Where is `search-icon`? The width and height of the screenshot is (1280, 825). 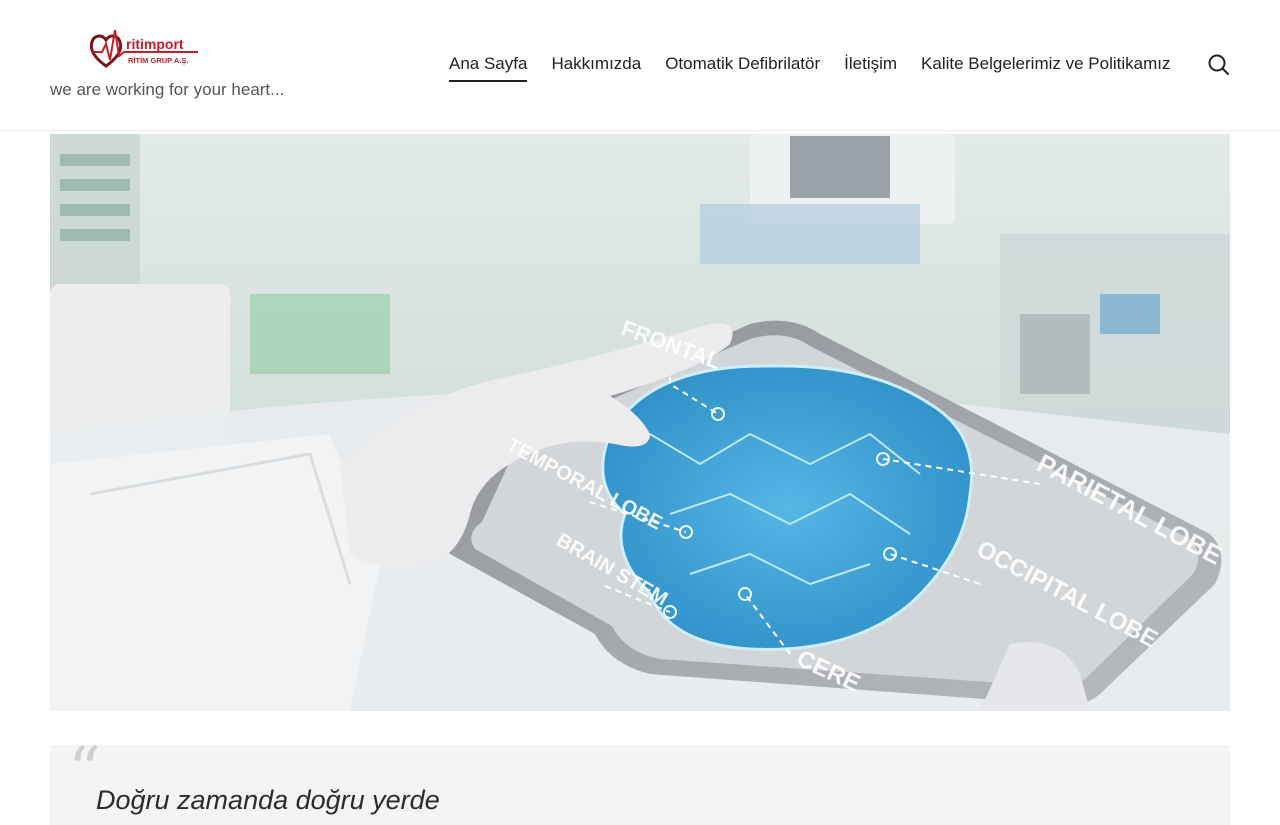 search-icon is located at coordinates (1218, 64).